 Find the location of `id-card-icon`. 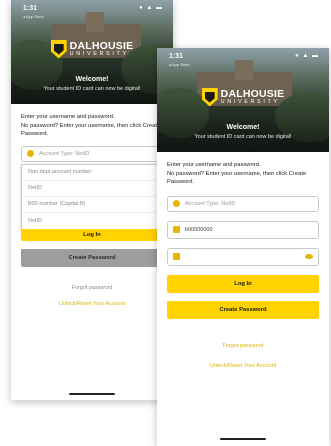

id-card-icon is located at coordinates (176, 230).